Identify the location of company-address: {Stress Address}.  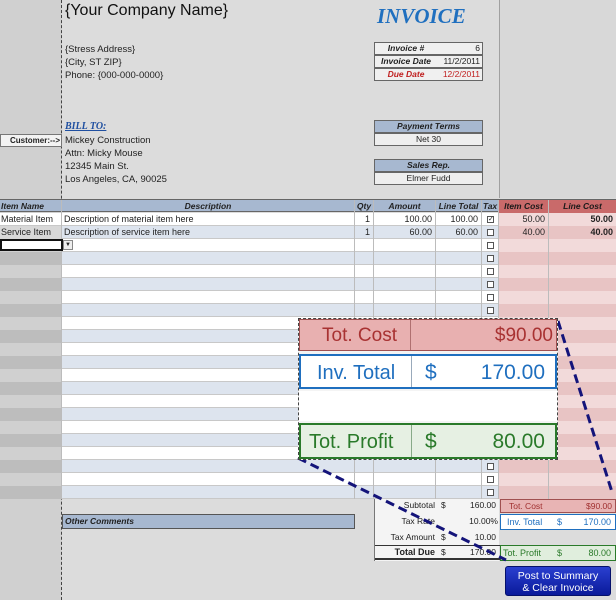
(100, 49).